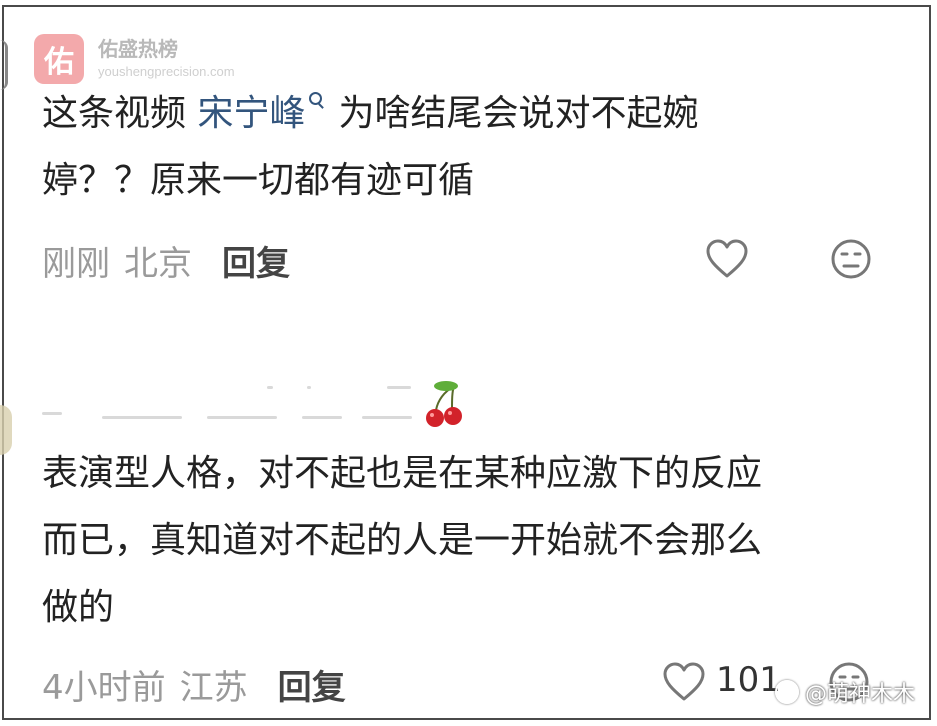 The height and width of the screenshot is (726, 937). I want to click on comment-2-line2: 而已，真知道对不起的人是一开始就不会那么, so click(402, 540).